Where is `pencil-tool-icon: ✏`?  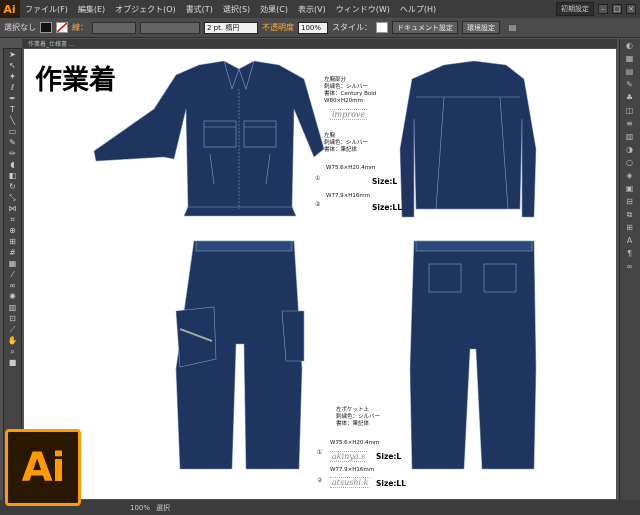
pencil-tool-icon: ✏ is located at coordinates (12, 153).